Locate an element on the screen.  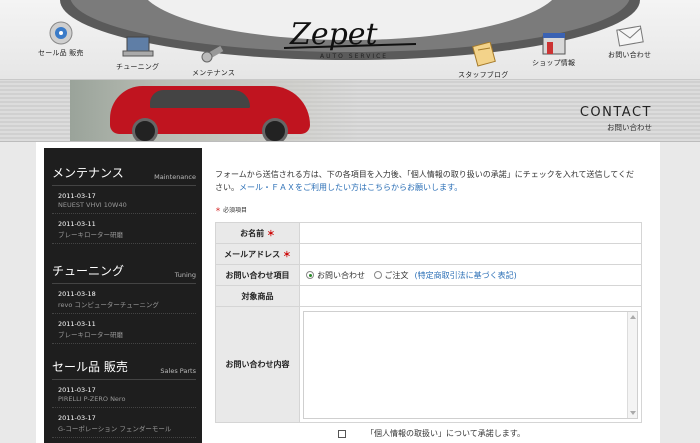
page-subtitle: お問い合わせ is located at coordinates (629, 127).